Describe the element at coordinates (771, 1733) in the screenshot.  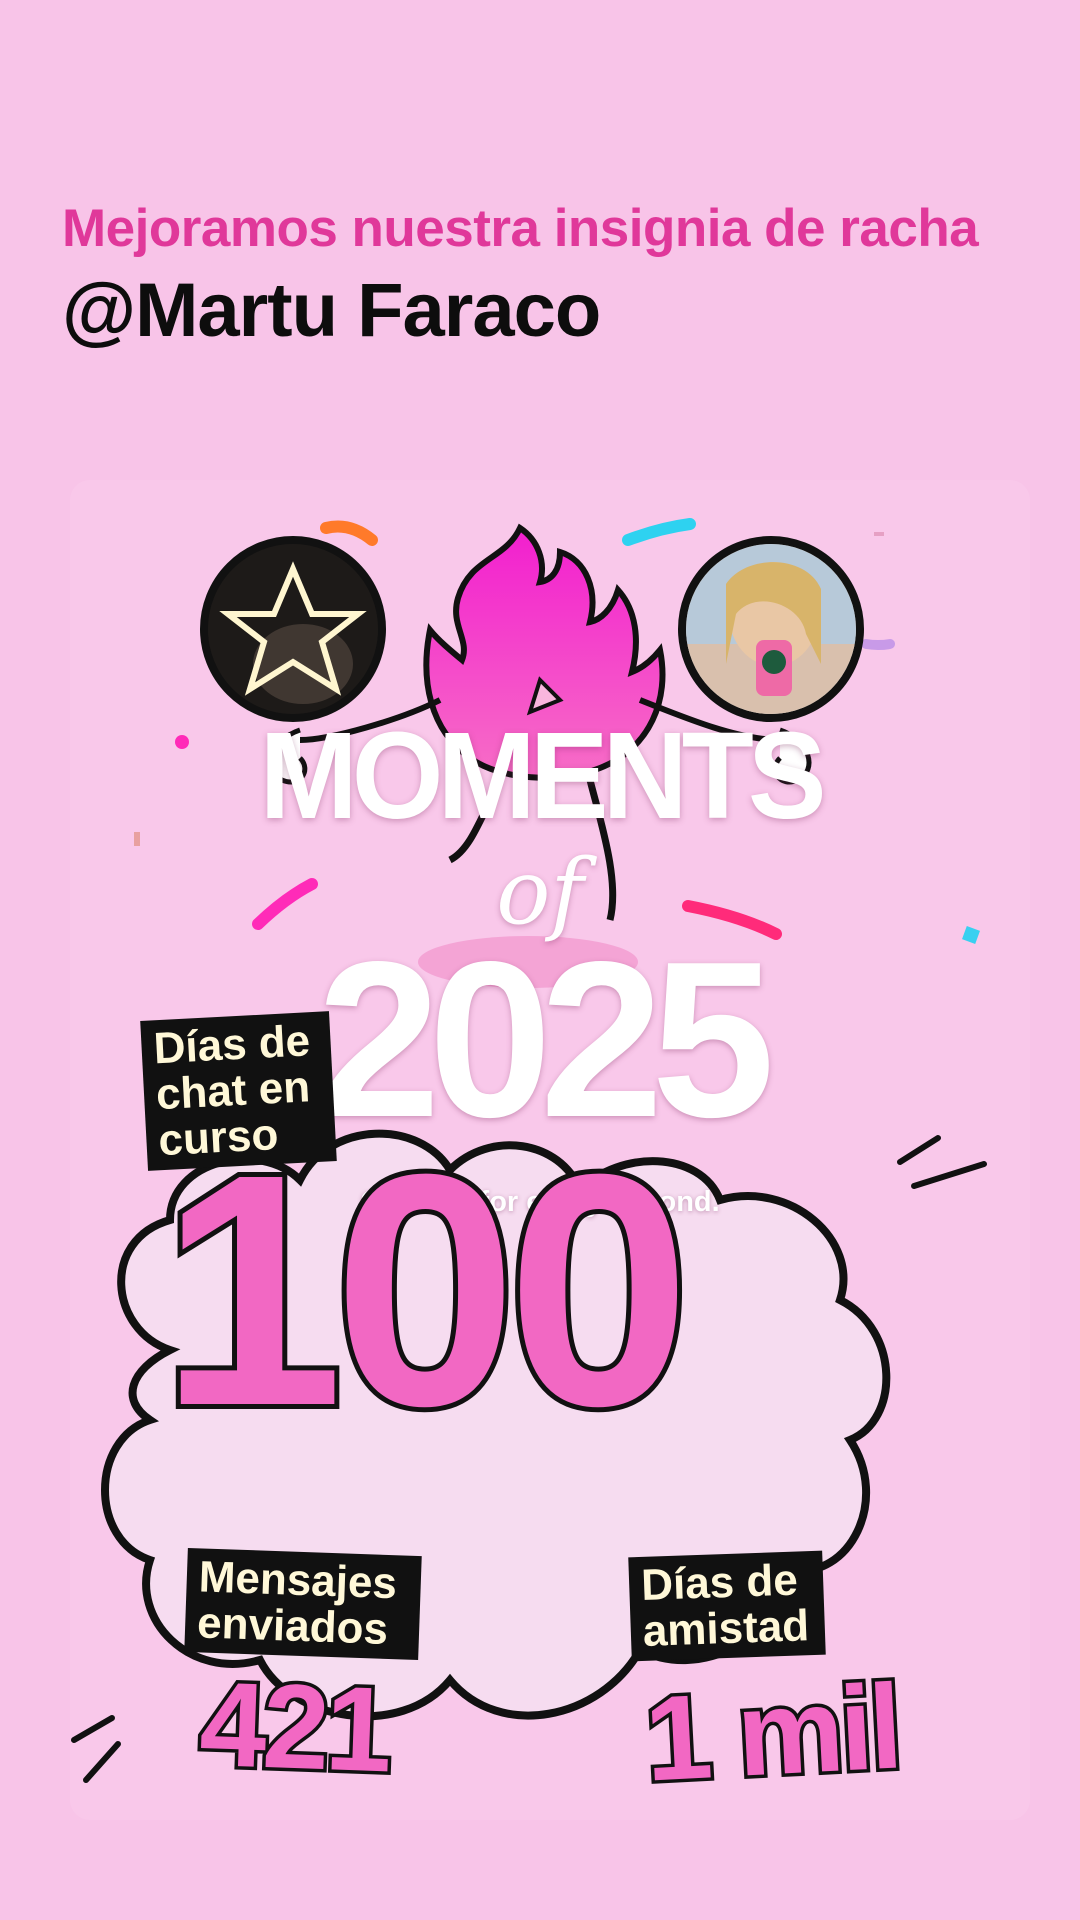
I see `friendship-count: 1 mil` at that location.